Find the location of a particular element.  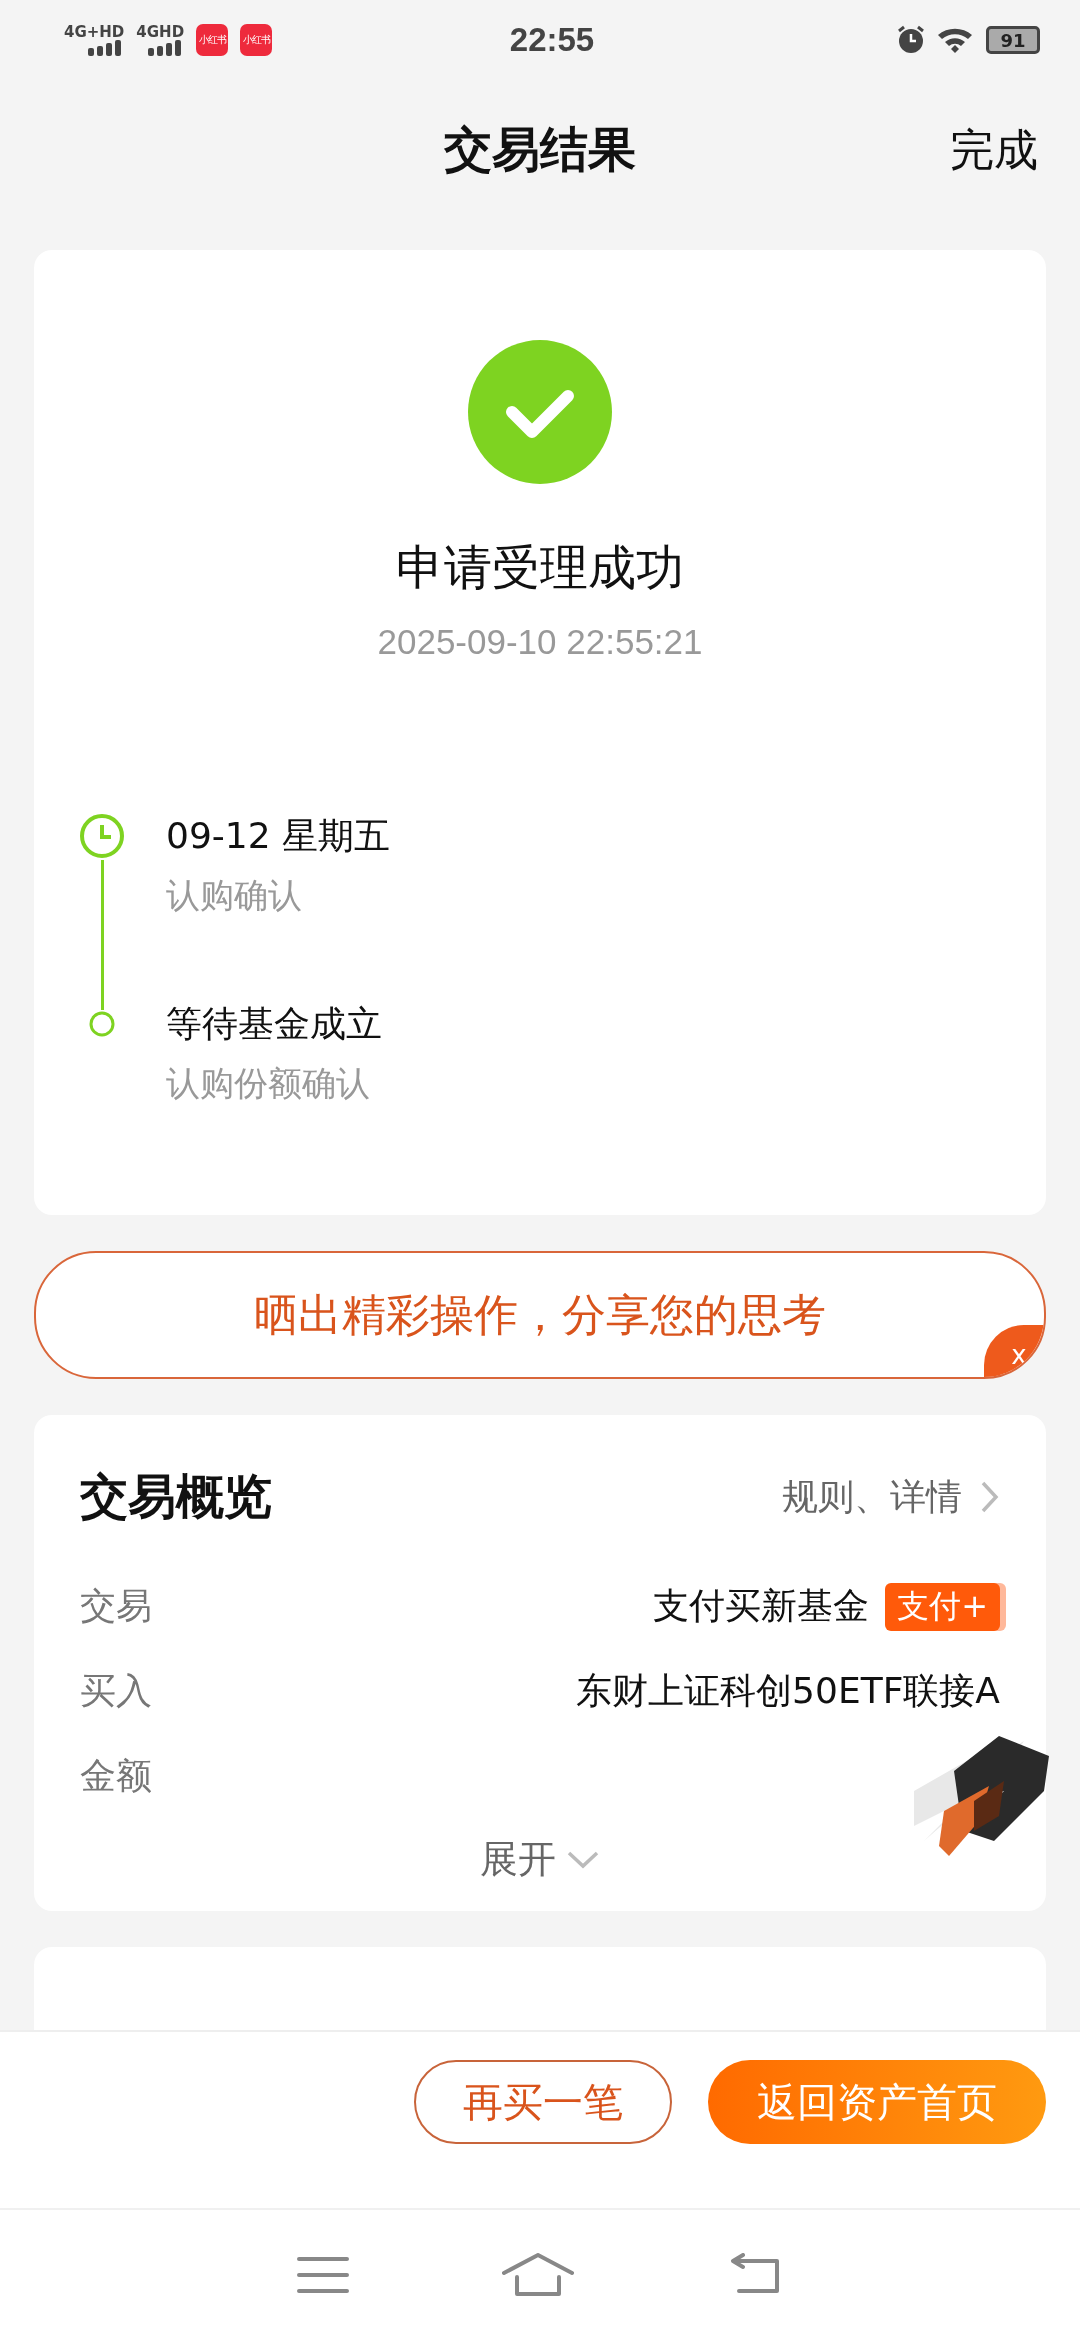

status-time: 22:55 is located at coordinates (552, 40).